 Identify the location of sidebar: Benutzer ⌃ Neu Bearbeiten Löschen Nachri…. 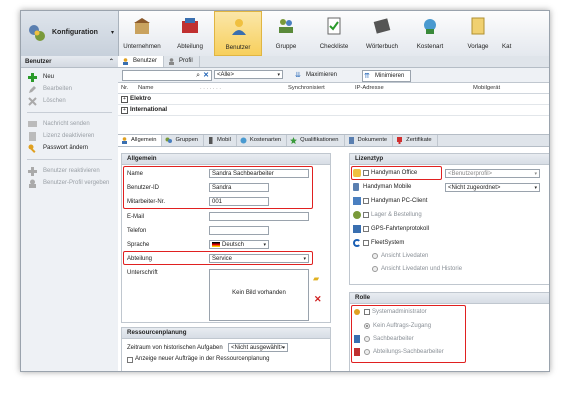
(70, 213).